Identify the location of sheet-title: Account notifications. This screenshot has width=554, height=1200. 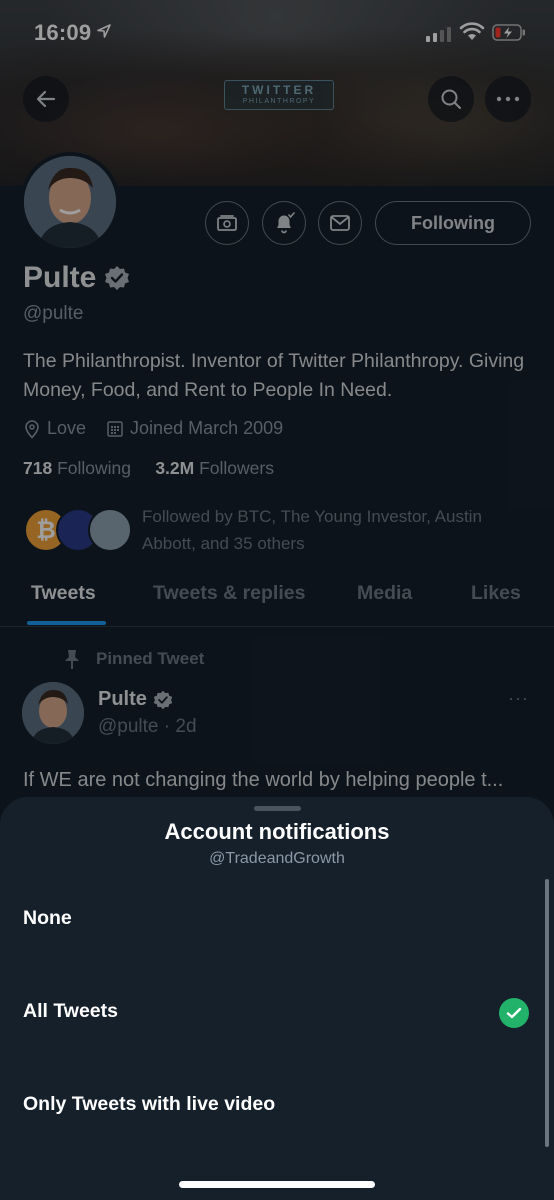
(277, 831).